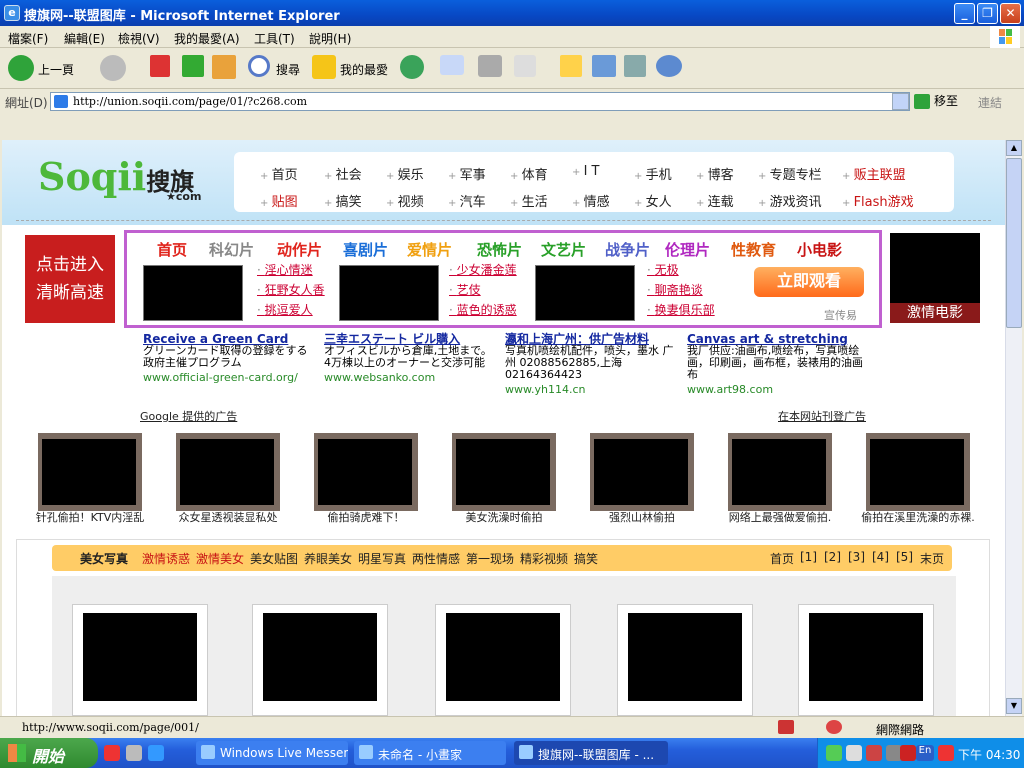  What do you see at coordinates (343, 173) in the screenshot?
I see `nav-link: 社会` at bounding box center [343, 173].